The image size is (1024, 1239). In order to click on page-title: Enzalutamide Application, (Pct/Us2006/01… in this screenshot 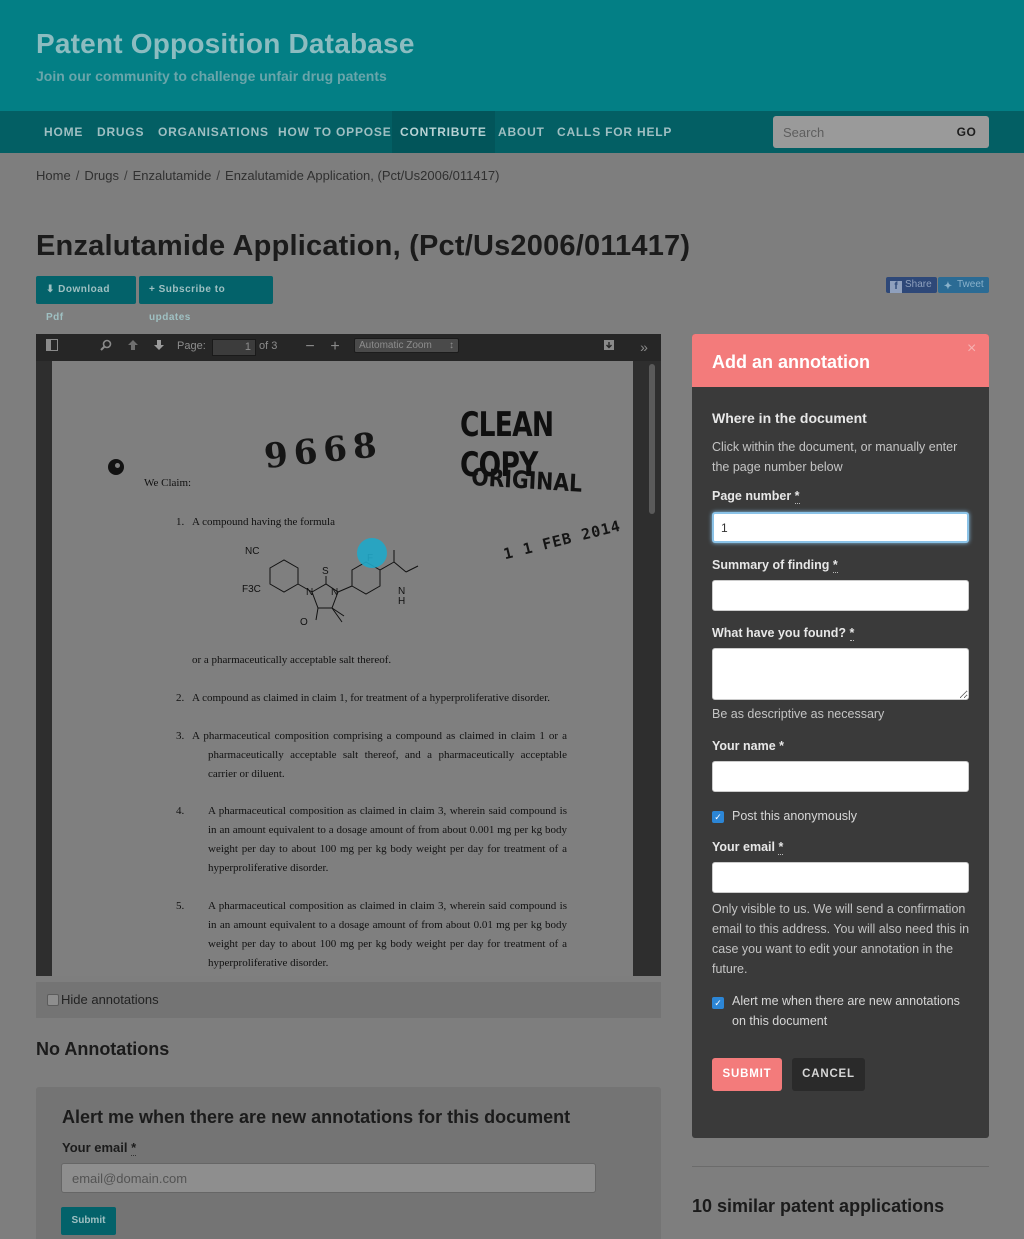, I will do `click(363, 246)`.